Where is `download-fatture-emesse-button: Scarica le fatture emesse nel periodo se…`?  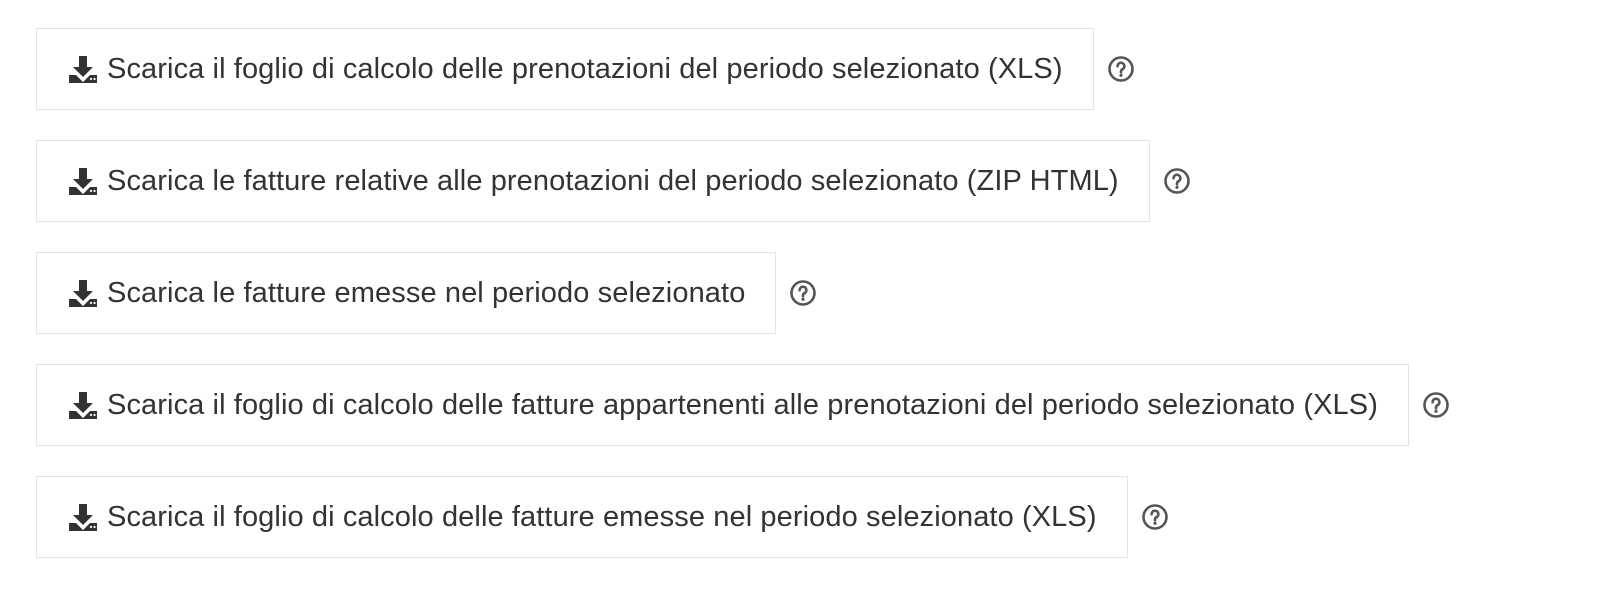
download-fatture-emesse-button: Scarica le fatture emesse nel periodo se… is located at coordinates (406, 293).